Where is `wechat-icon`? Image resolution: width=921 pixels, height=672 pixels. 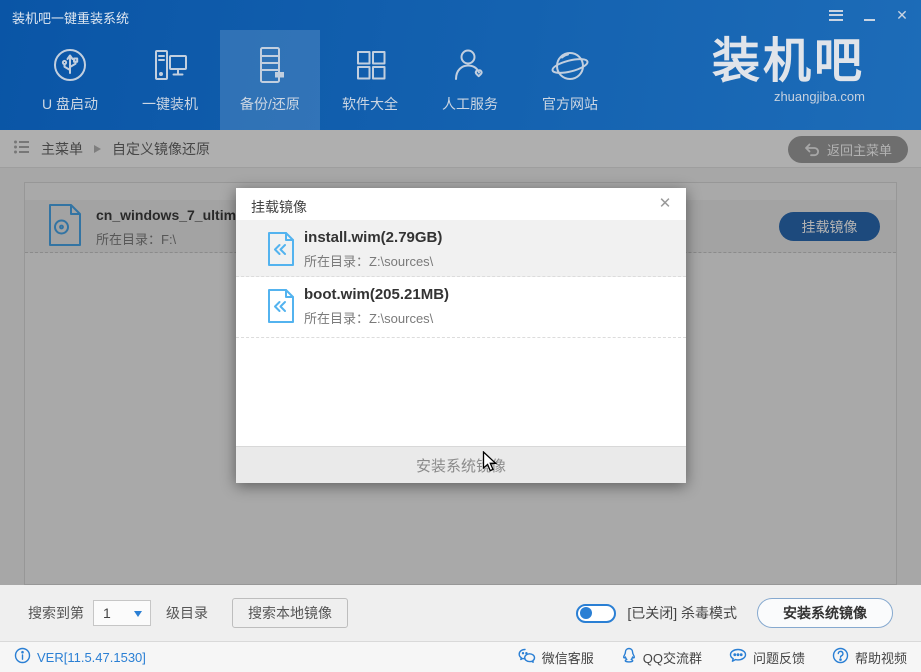 wechat-icon is located at coordinates (527, 657).